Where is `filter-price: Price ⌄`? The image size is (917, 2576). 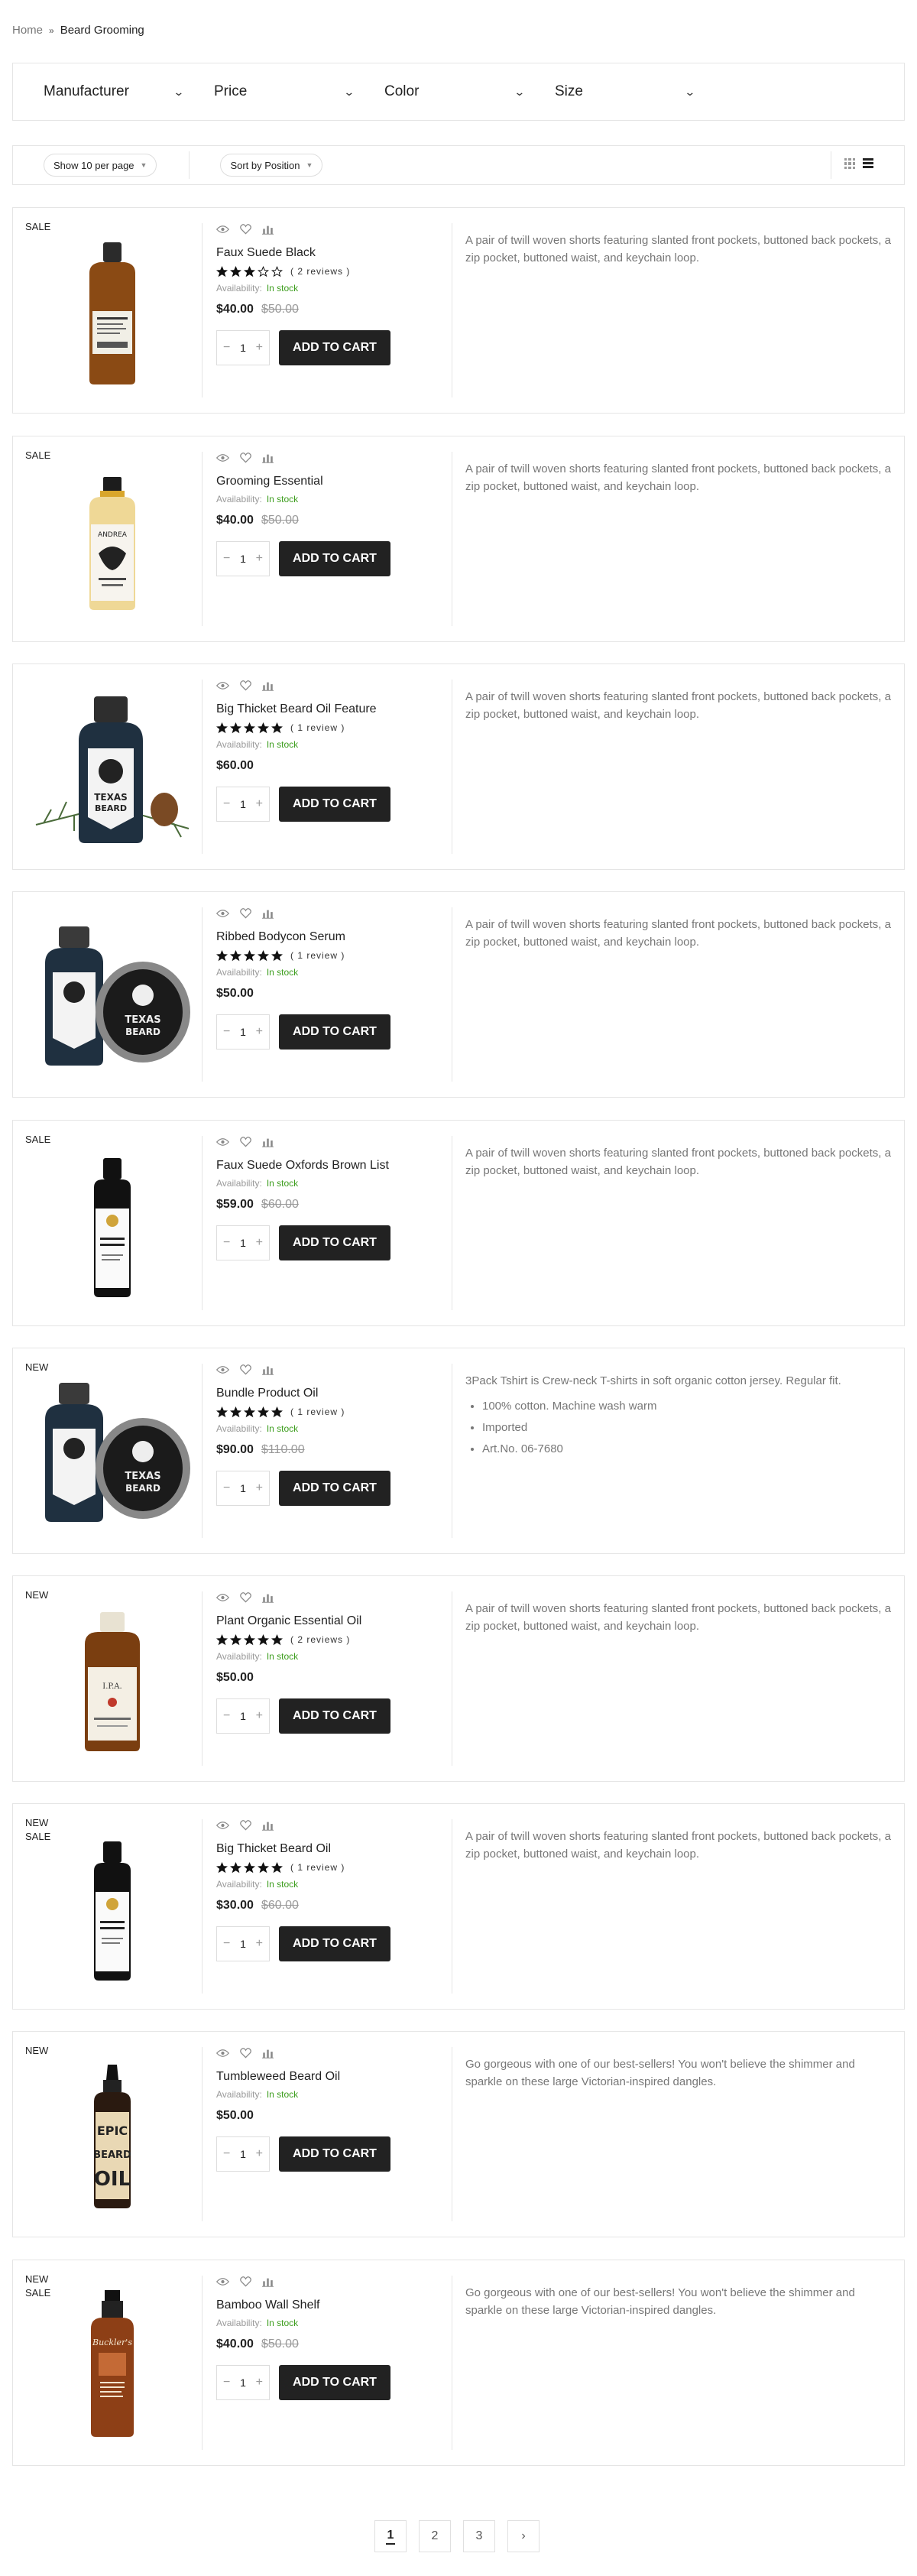
filter-price: Price ⌄ is located at coordinates (269, 91).